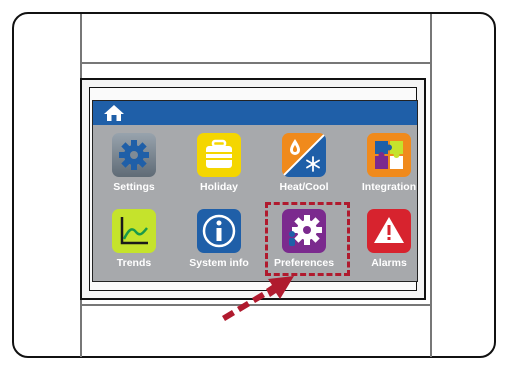 The height and width of the screenshot is (371, 510). Describe the element at coordinates (134, 263) in the screenshot. I see `trends-label: Trends` at that location.